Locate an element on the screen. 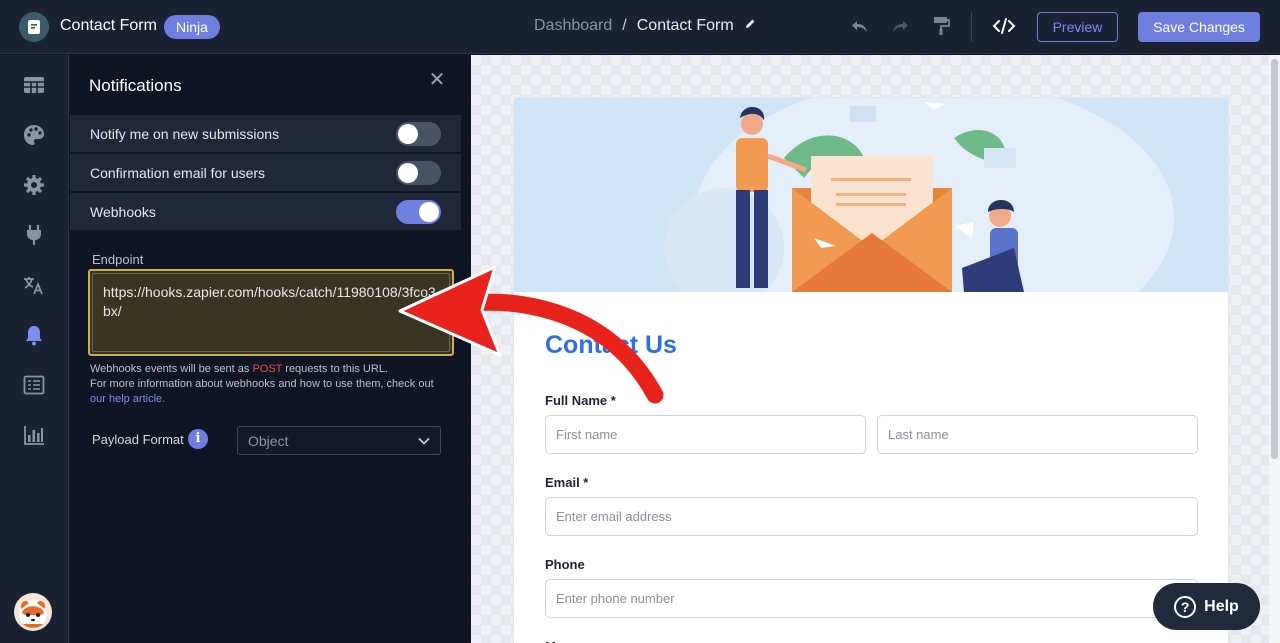 The width and height of the screenshot is (1280, 643). breadcrumb: Dashboard / Contact Form is located at coordinates (645, 26).